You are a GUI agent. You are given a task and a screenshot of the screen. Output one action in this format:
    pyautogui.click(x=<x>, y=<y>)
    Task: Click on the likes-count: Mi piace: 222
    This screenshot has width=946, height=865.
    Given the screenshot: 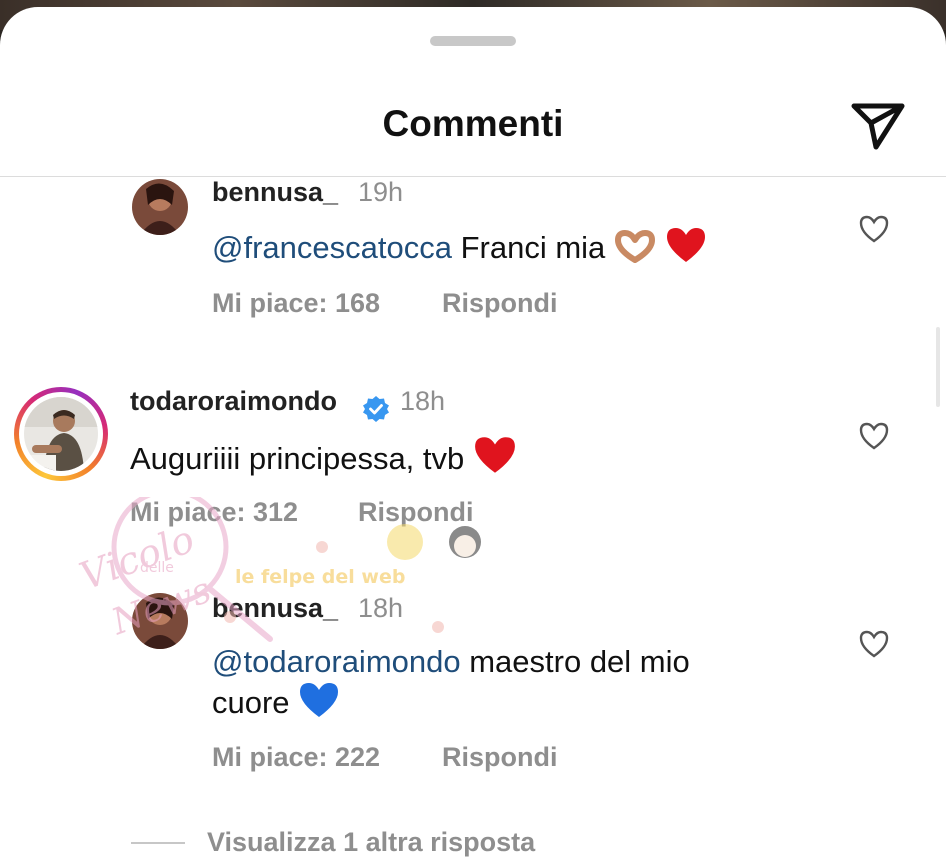 What is the action you would take?
    pyautogui.click(x=296, y=757)
    